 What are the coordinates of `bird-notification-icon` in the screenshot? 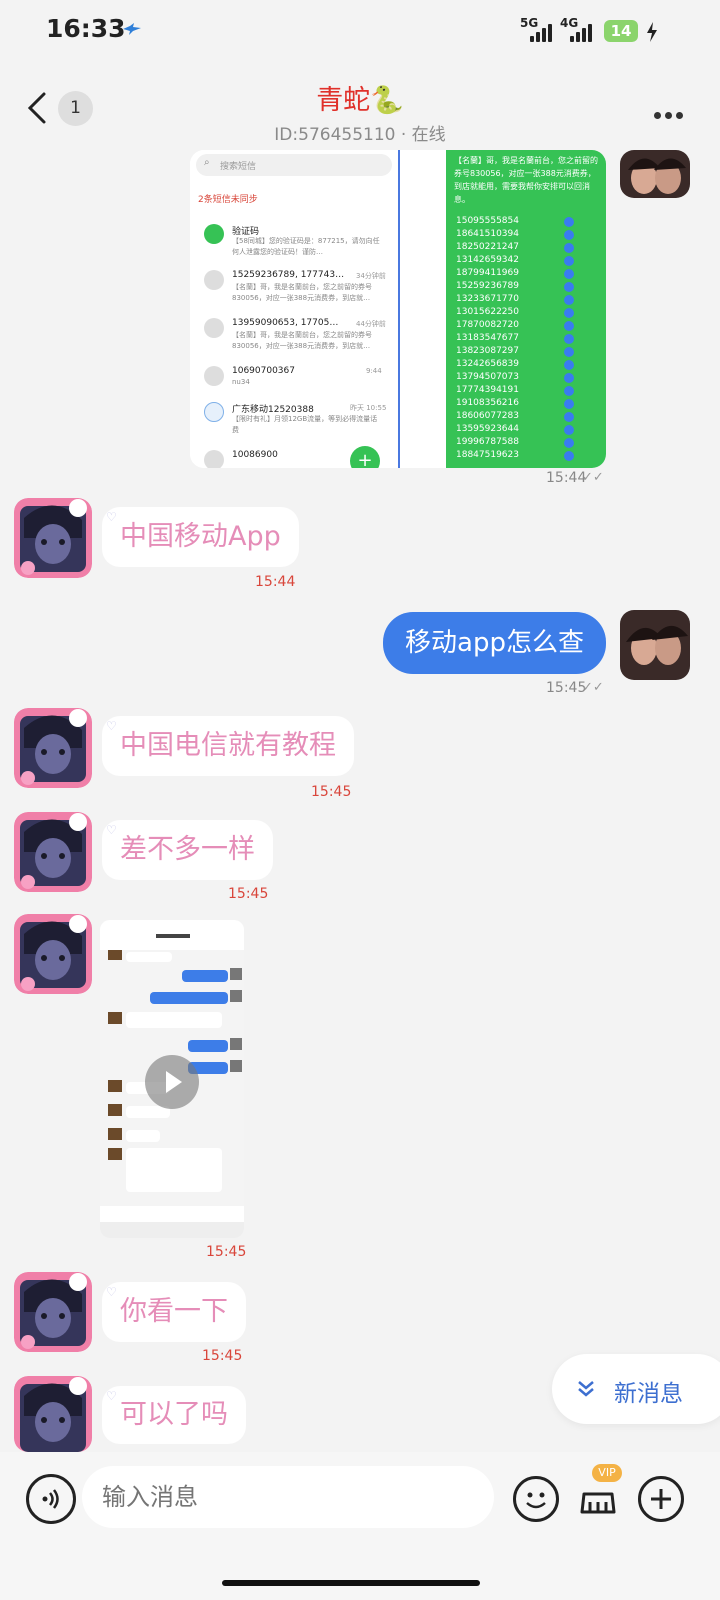 It's located at (132, 29).